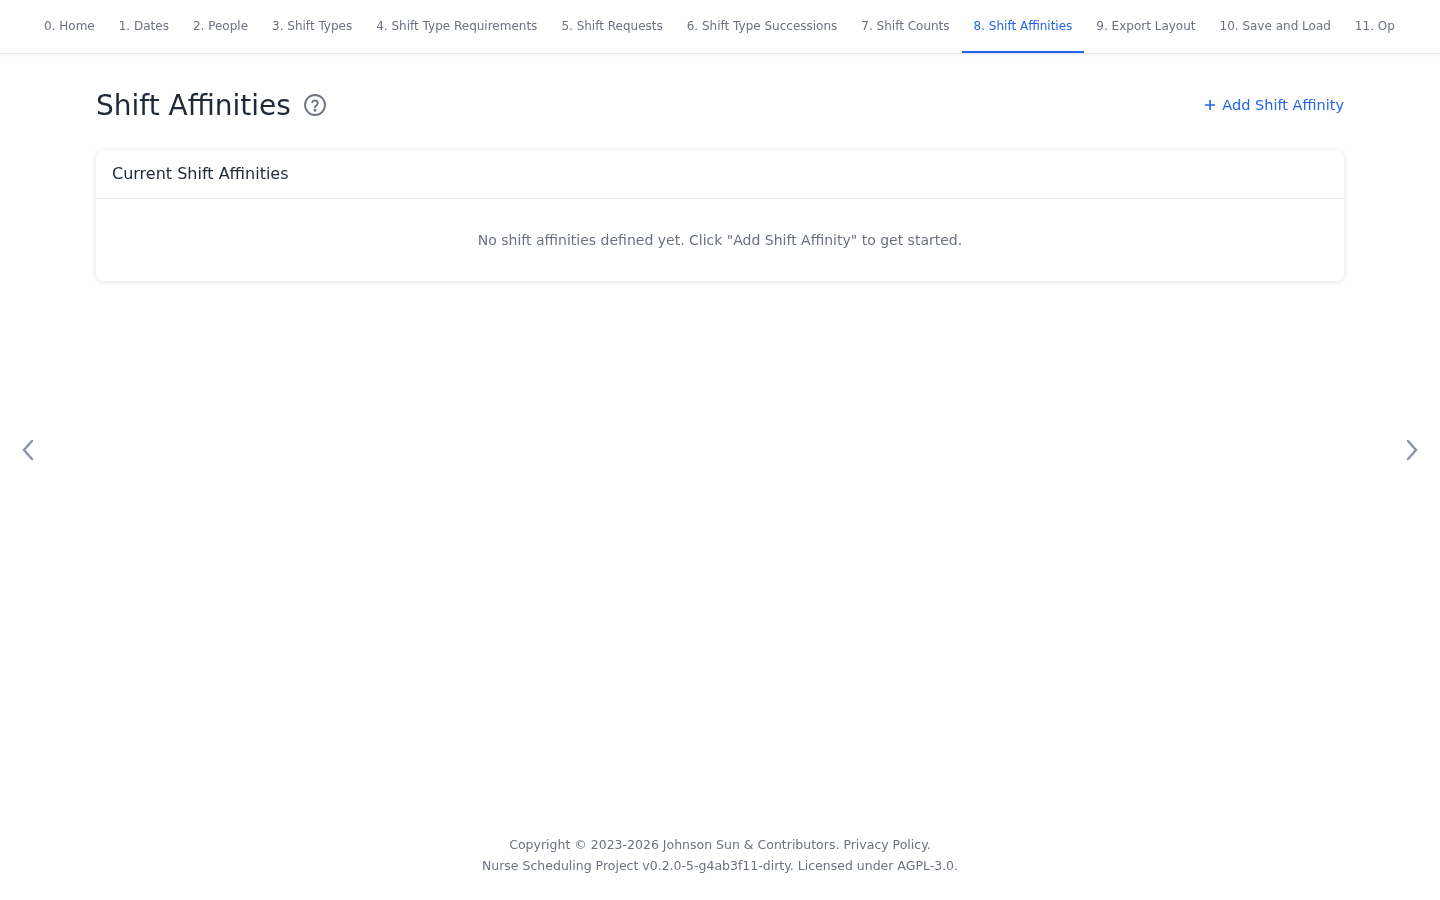 The width and height of the screenshot is (1440, 900). I want to click on copyright-text: Copyright © 2023-2026 Johnson Sun & Contributors., so click(674, 845).